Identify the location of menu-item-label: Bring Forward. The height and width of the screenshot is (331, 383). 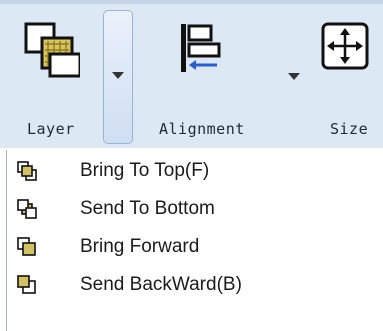
(140, 246).